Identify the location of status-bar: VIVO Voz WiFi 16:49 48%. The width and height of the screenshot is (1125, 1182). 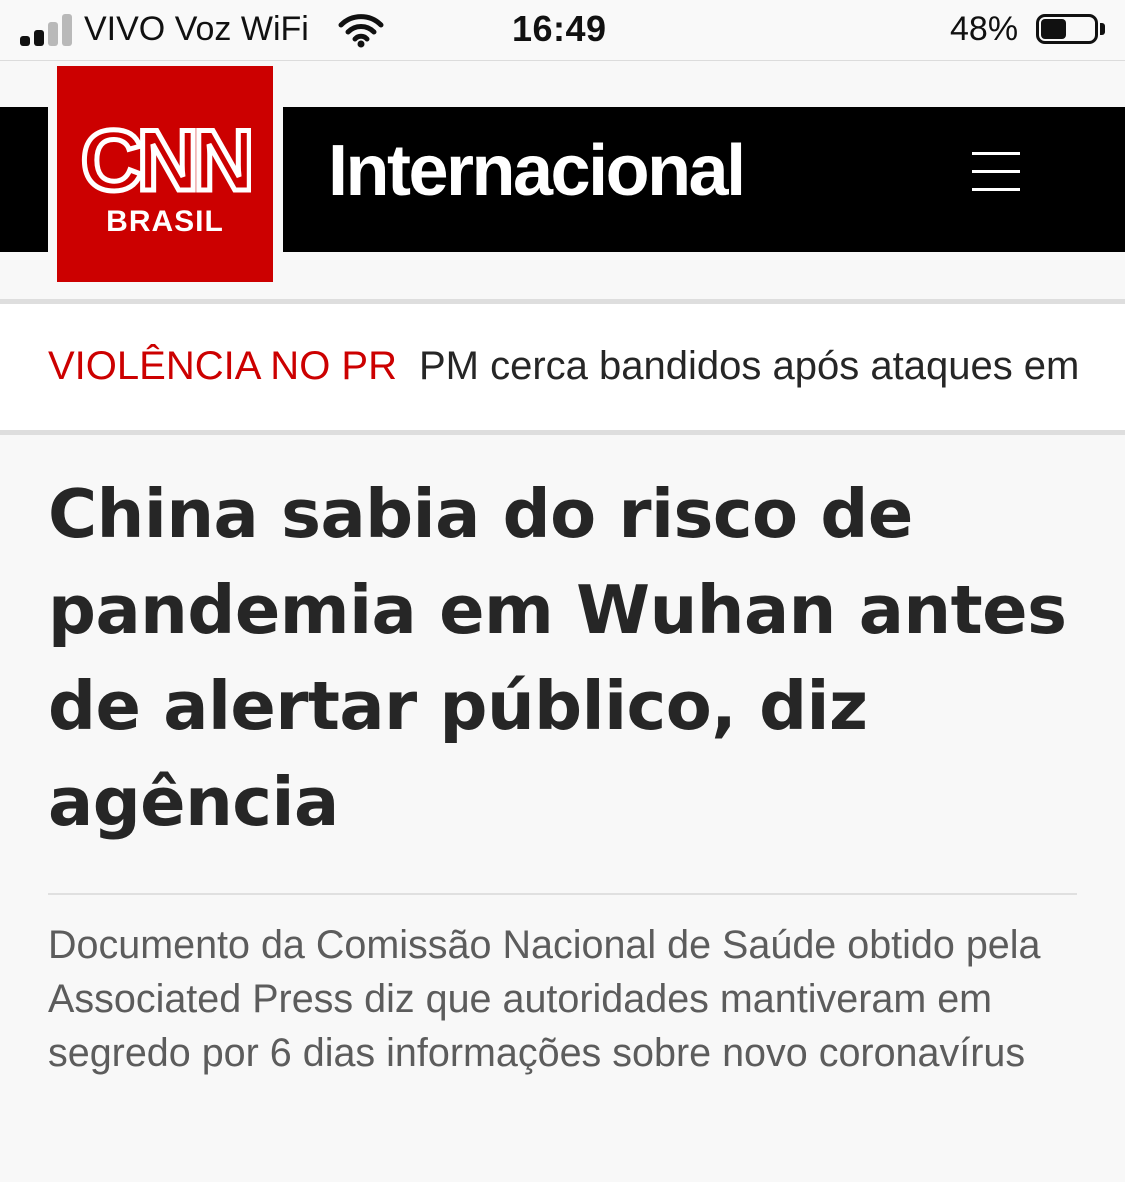
(562, 30).